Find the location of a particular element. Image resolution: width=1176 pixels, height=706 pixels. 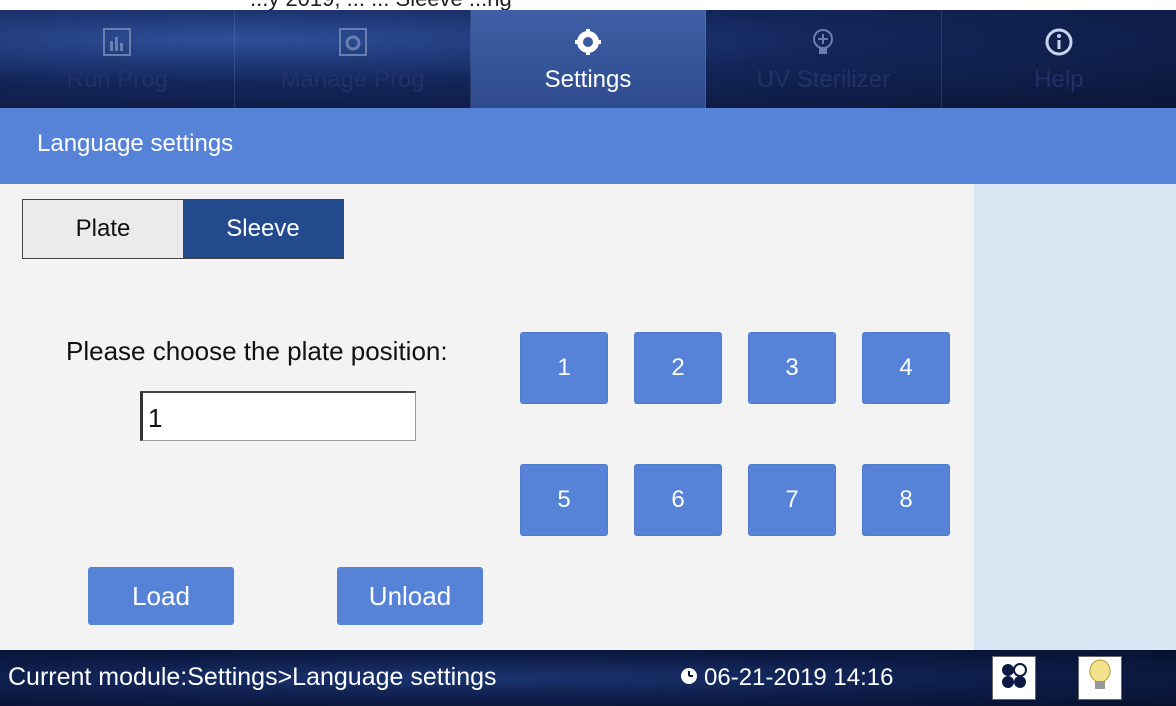

tab-run-prog: Run Prog is located at coordinates (118, 59).